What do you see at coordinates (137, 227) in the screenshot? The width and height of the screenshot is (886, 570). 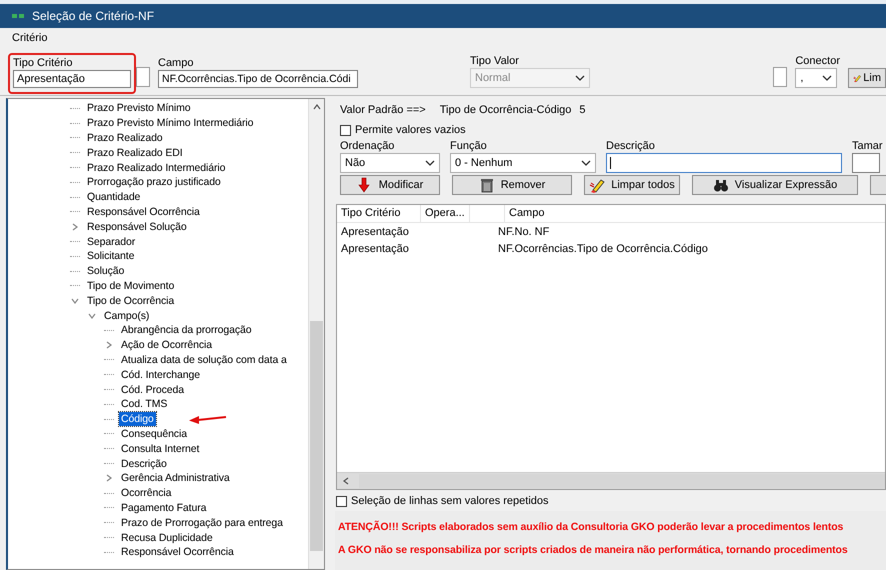 I see `tree-item: Responsável Solução` at bounding box center [137, 227].